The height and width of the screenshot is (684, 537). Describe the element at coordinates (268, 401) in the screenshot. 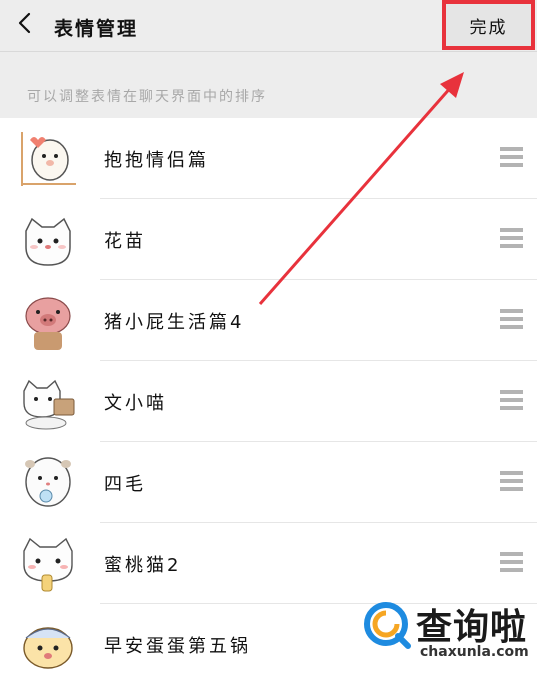

I see `list-item: 文小喵` at that location.